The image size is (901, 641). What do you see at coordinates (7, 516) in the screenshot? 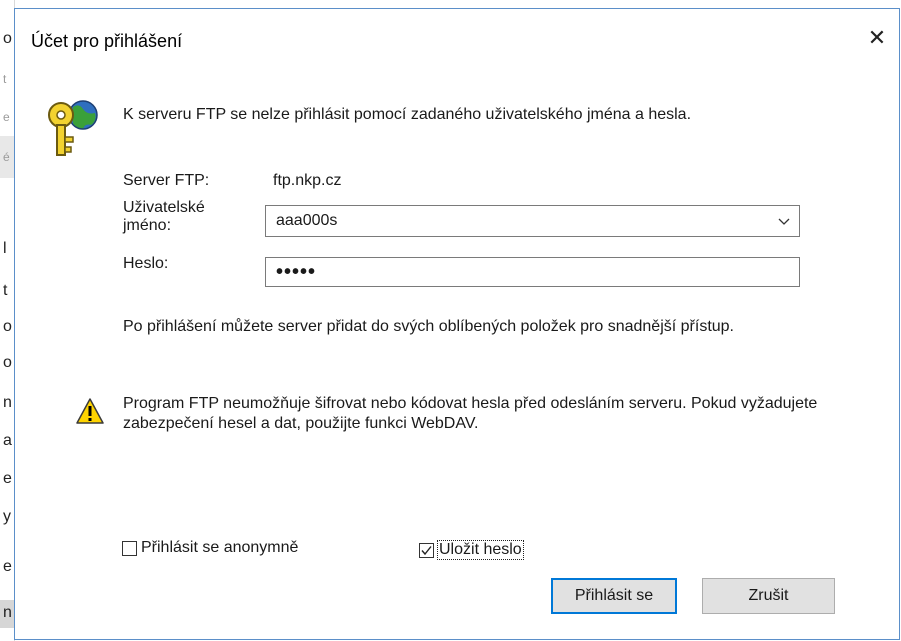
I see `background-text-fragment: y` at bounding box center [7, 516].